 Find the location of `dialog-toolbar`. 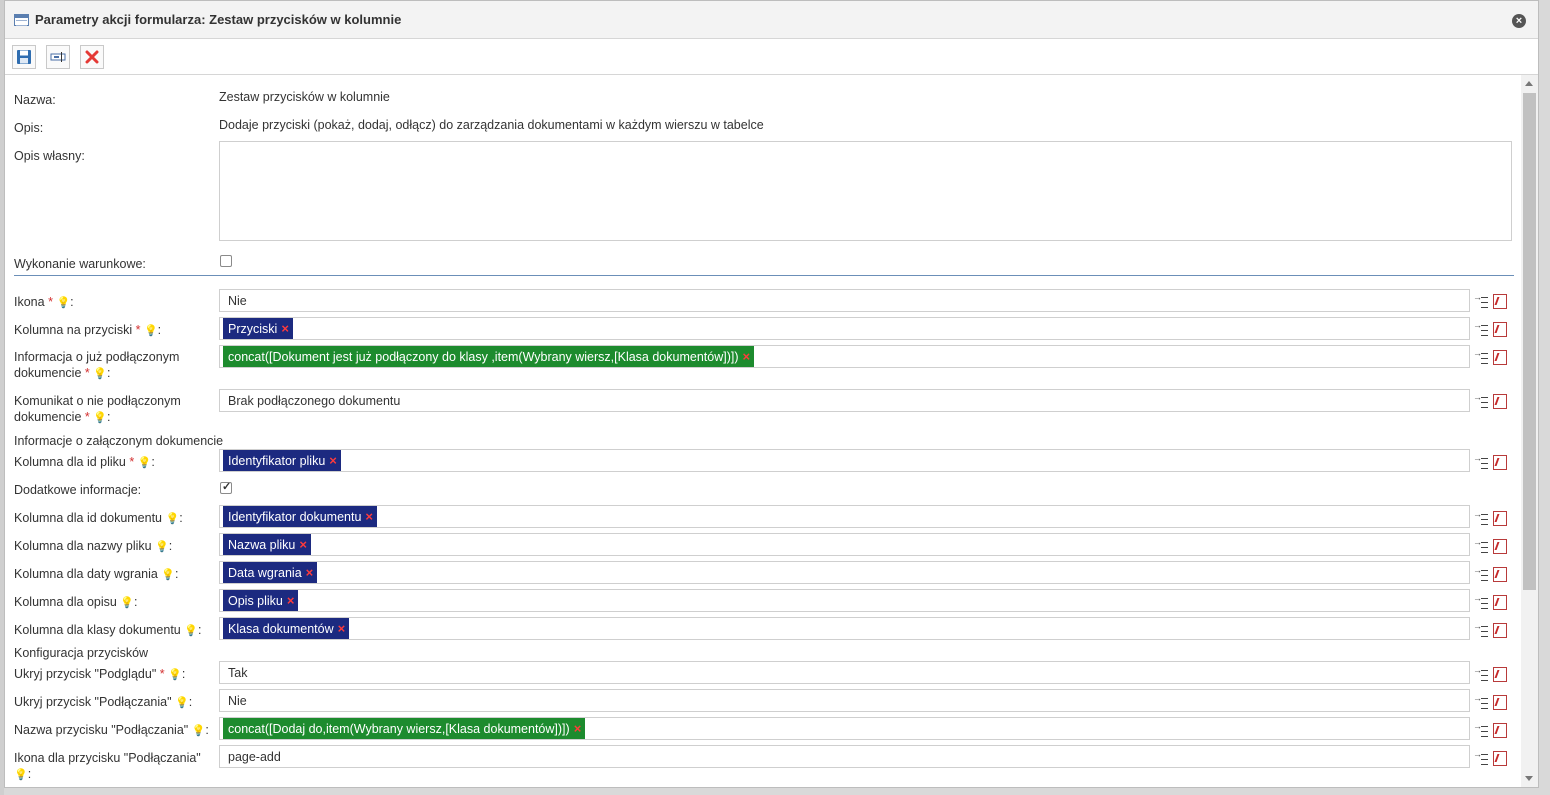

dialog-toolbar is located at coordinates (771, 57).